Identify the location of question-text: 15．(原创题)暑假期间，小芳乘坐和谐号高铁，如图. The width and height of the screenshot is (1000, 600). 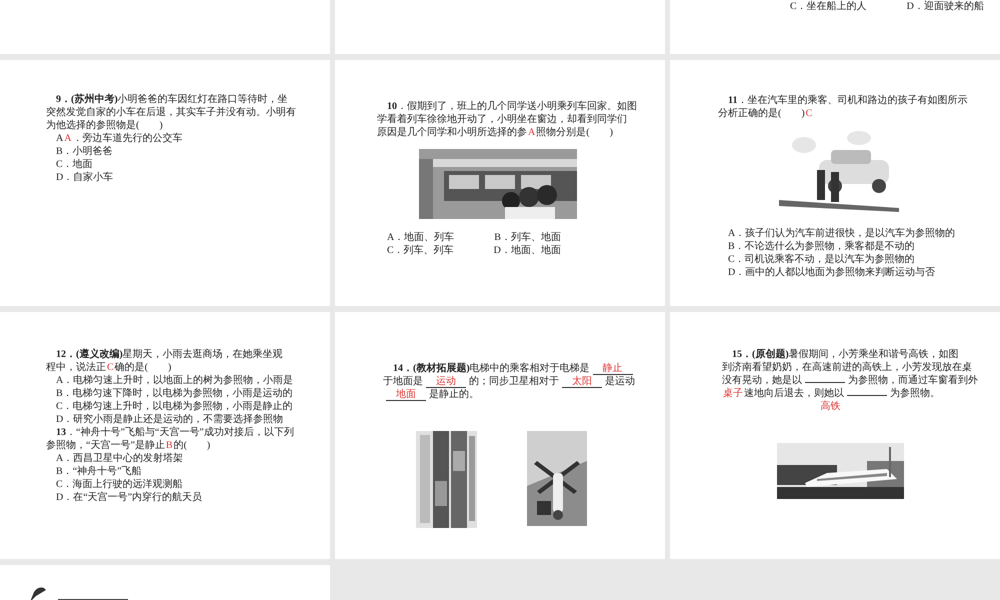
(845, 354).